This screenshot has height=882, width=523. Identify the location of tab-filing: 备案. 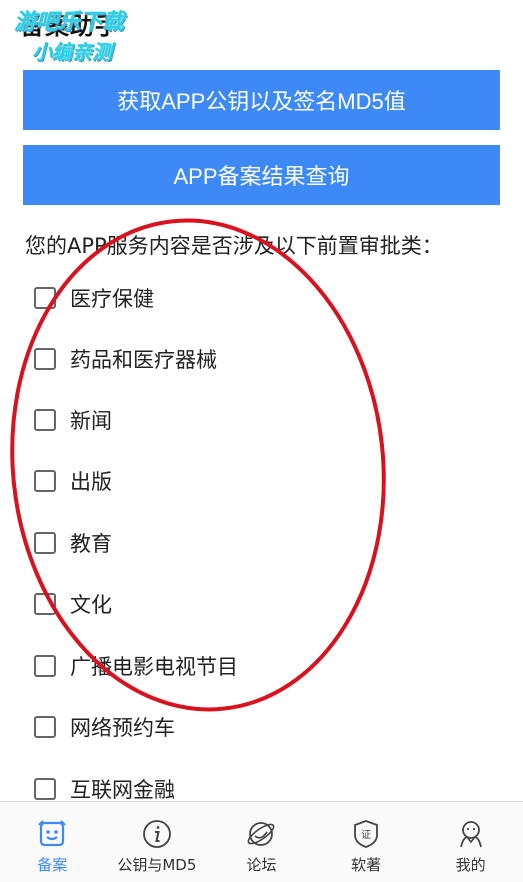
(52, 842).